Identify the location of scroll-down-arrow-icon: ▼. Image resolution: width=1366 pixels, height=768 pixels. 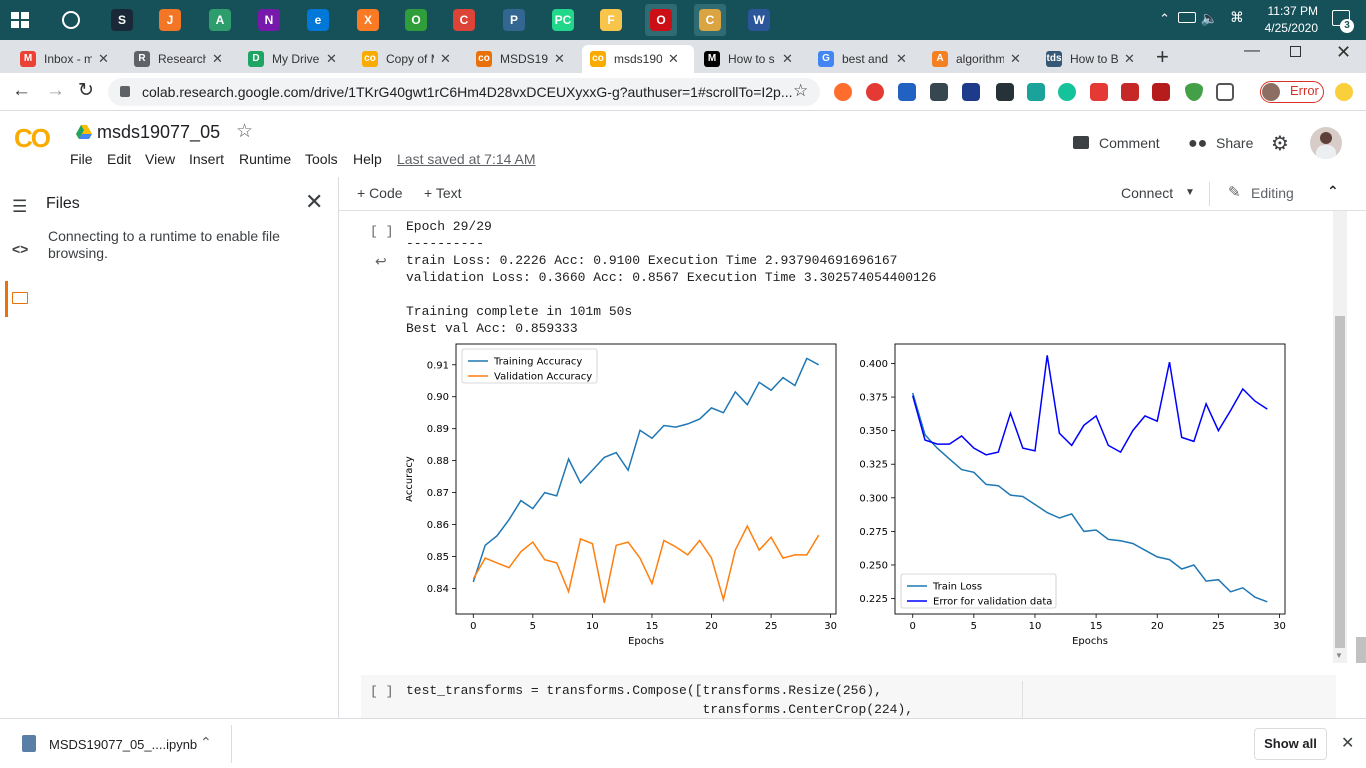
(1339, 655).